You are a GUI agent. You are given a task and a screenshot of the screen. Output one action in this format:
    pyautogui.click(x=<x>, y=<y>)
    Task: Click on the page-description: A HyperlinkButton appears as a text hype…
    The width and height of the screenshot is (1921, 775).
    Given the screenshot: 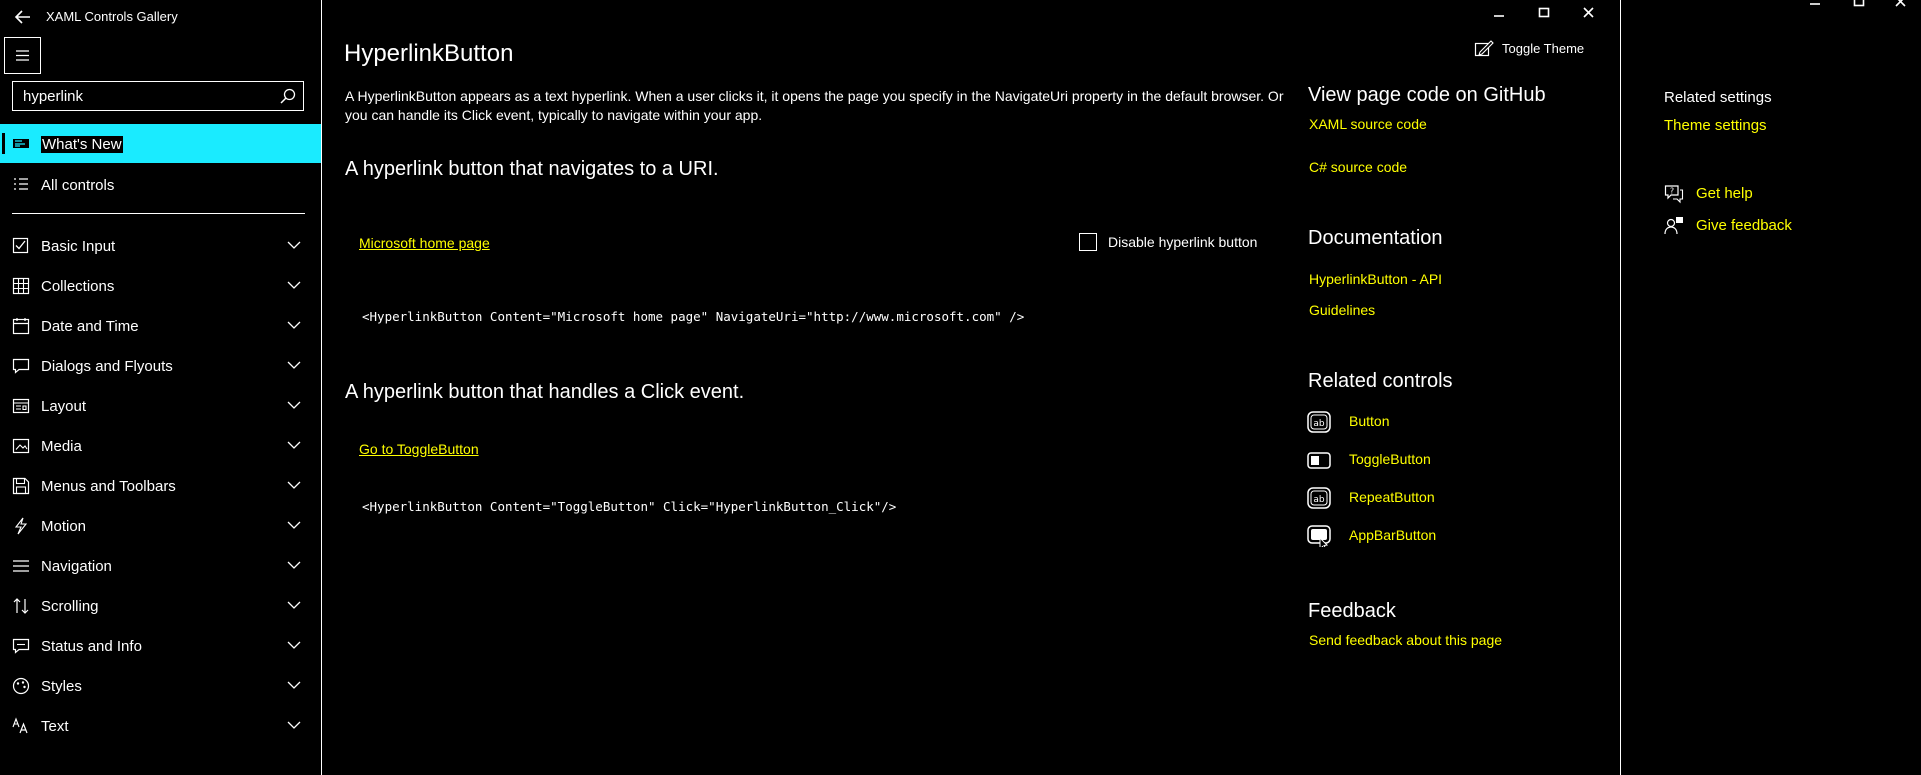 What is the action you would take?
    pyautogui.click(x=814, y=105)
    